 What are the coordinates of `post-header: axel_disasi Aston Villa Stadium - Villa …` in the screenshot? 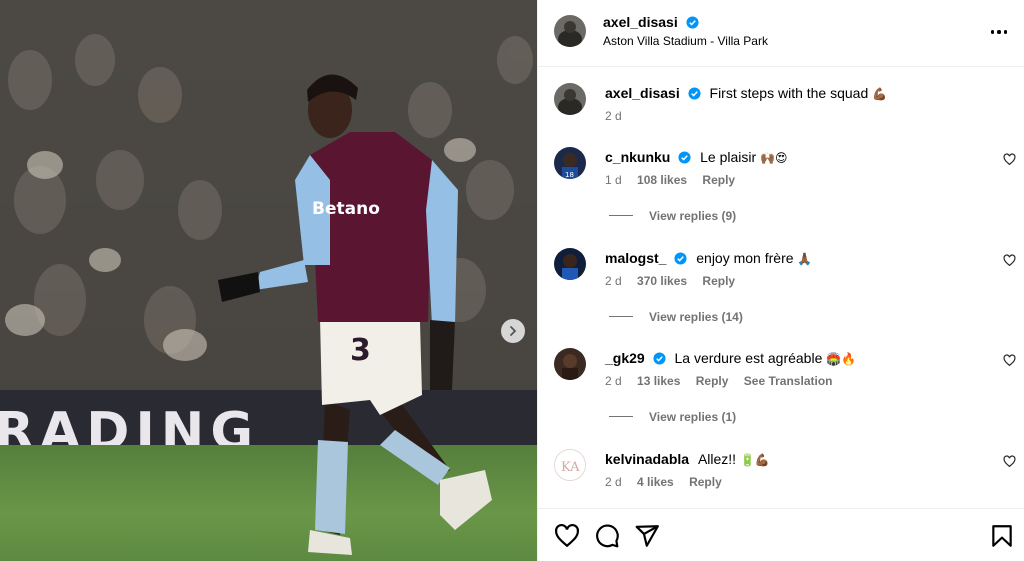 It's located at (781, 33).